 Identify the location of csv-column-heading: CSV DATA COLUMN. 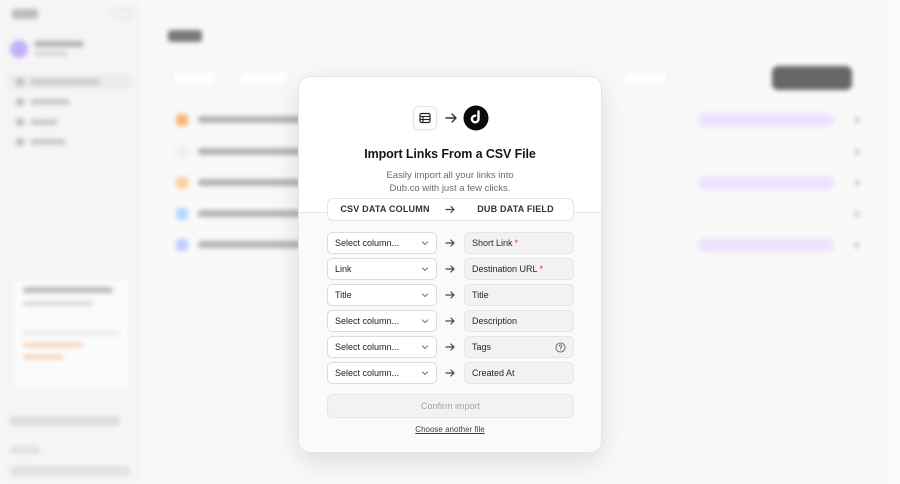
(385, 209).